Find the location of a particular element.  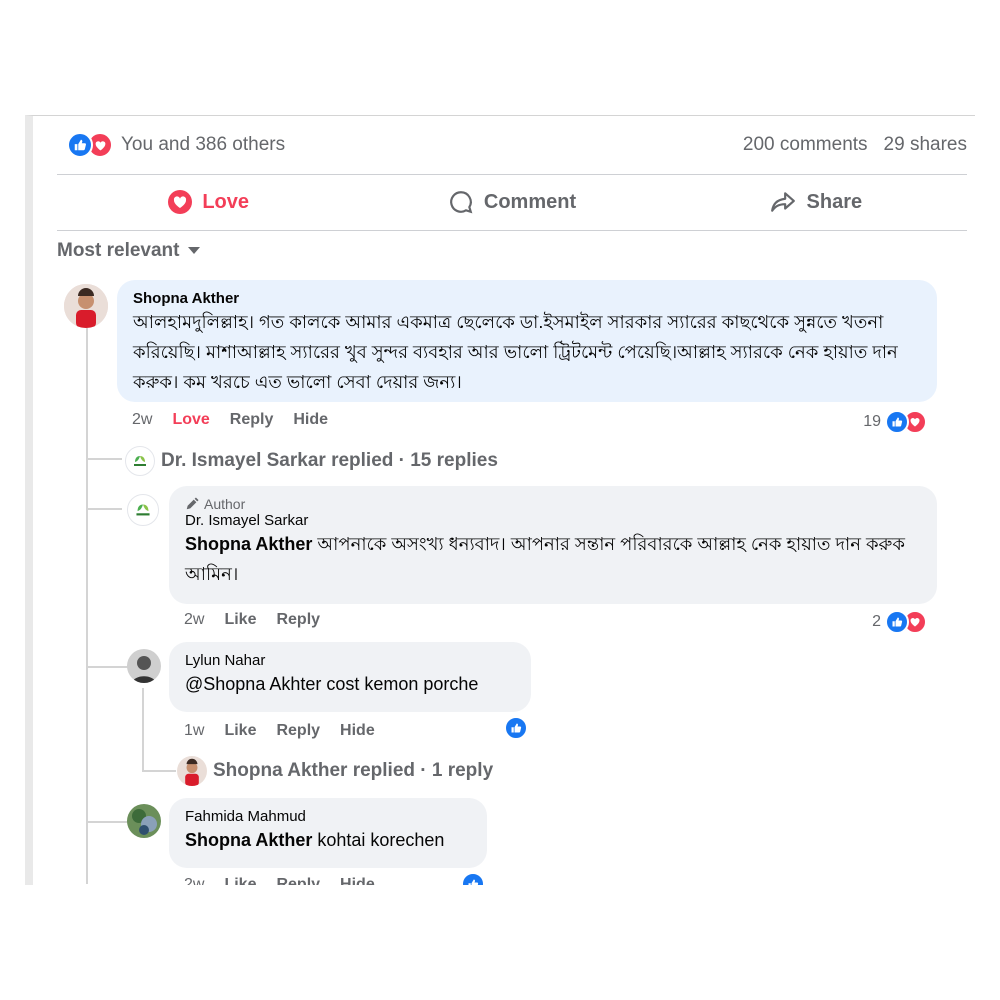

reply-text-body: kohtai korechen is located at coordinates (378, 840).